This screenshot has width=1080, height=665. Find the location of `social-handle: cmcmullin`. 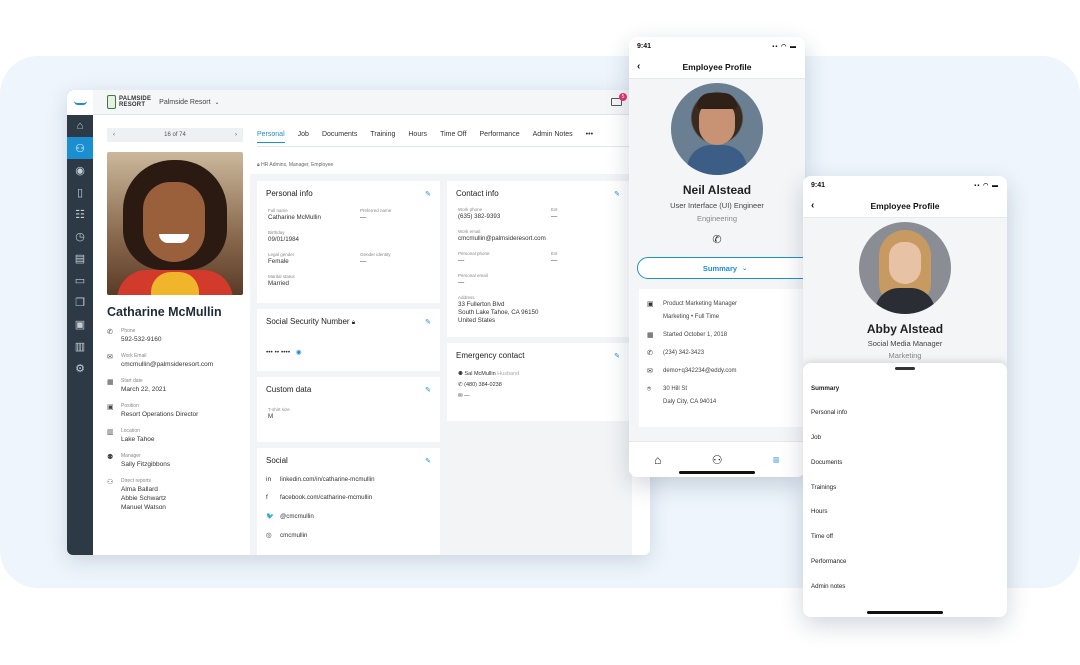

social-handle: cmcmullin is located at coordinates (294, 535).